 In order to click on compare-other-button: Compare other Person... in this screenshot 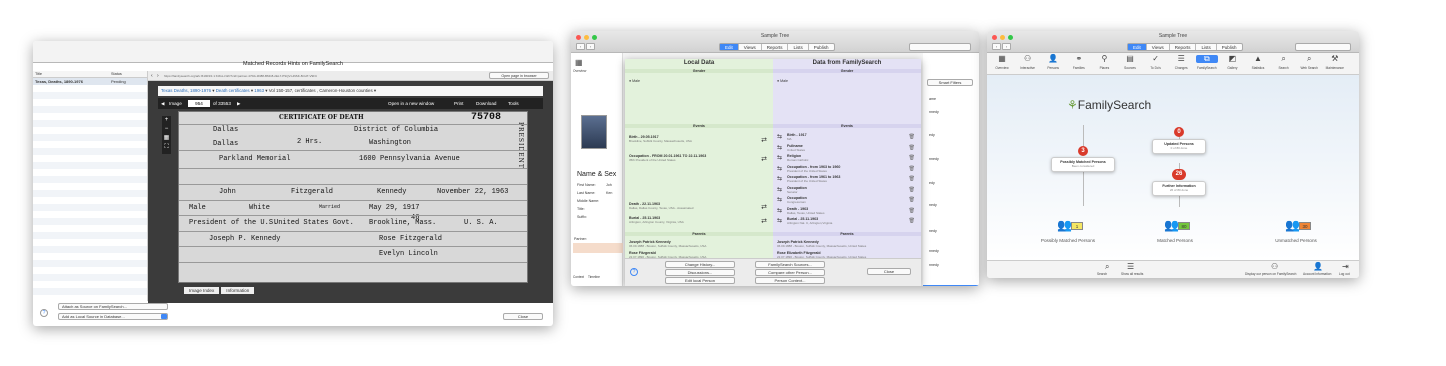, I will do `click(790, 272)`.